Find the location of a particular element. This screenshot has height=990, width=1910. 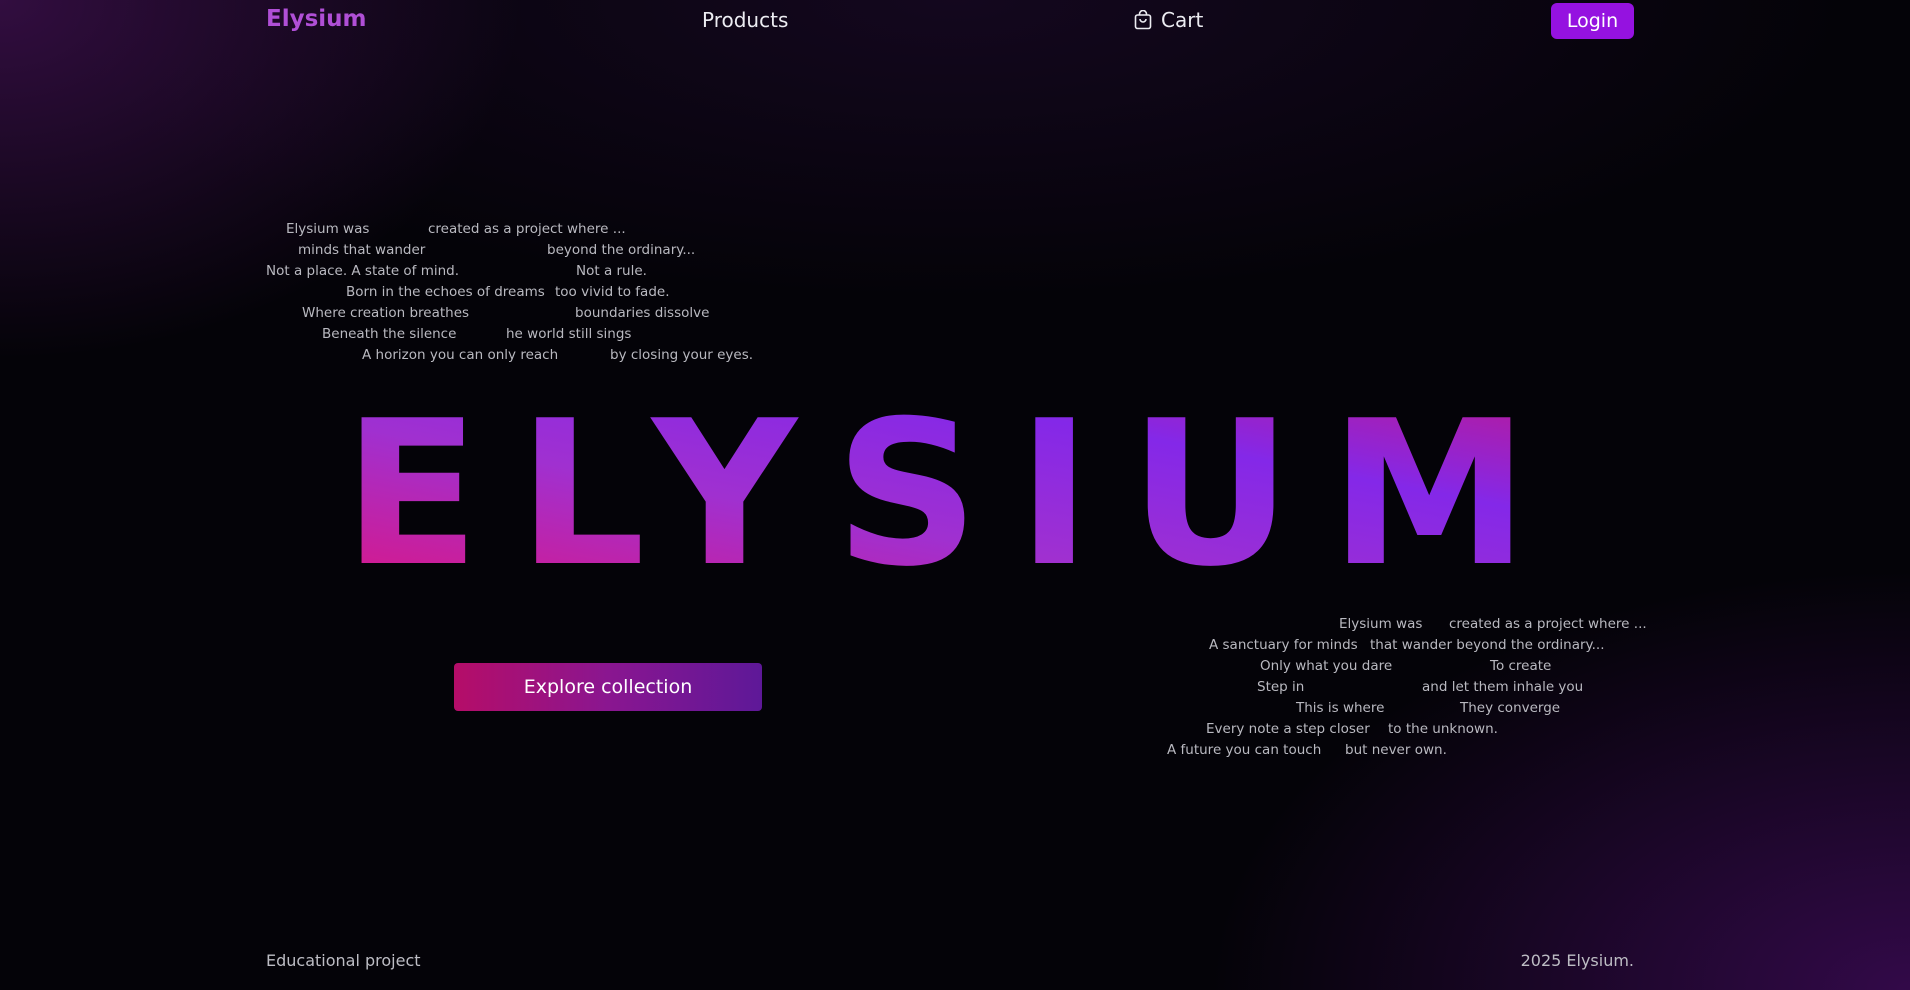

hero-title-text: ELYSIUM is located at coordinates (955, 487).